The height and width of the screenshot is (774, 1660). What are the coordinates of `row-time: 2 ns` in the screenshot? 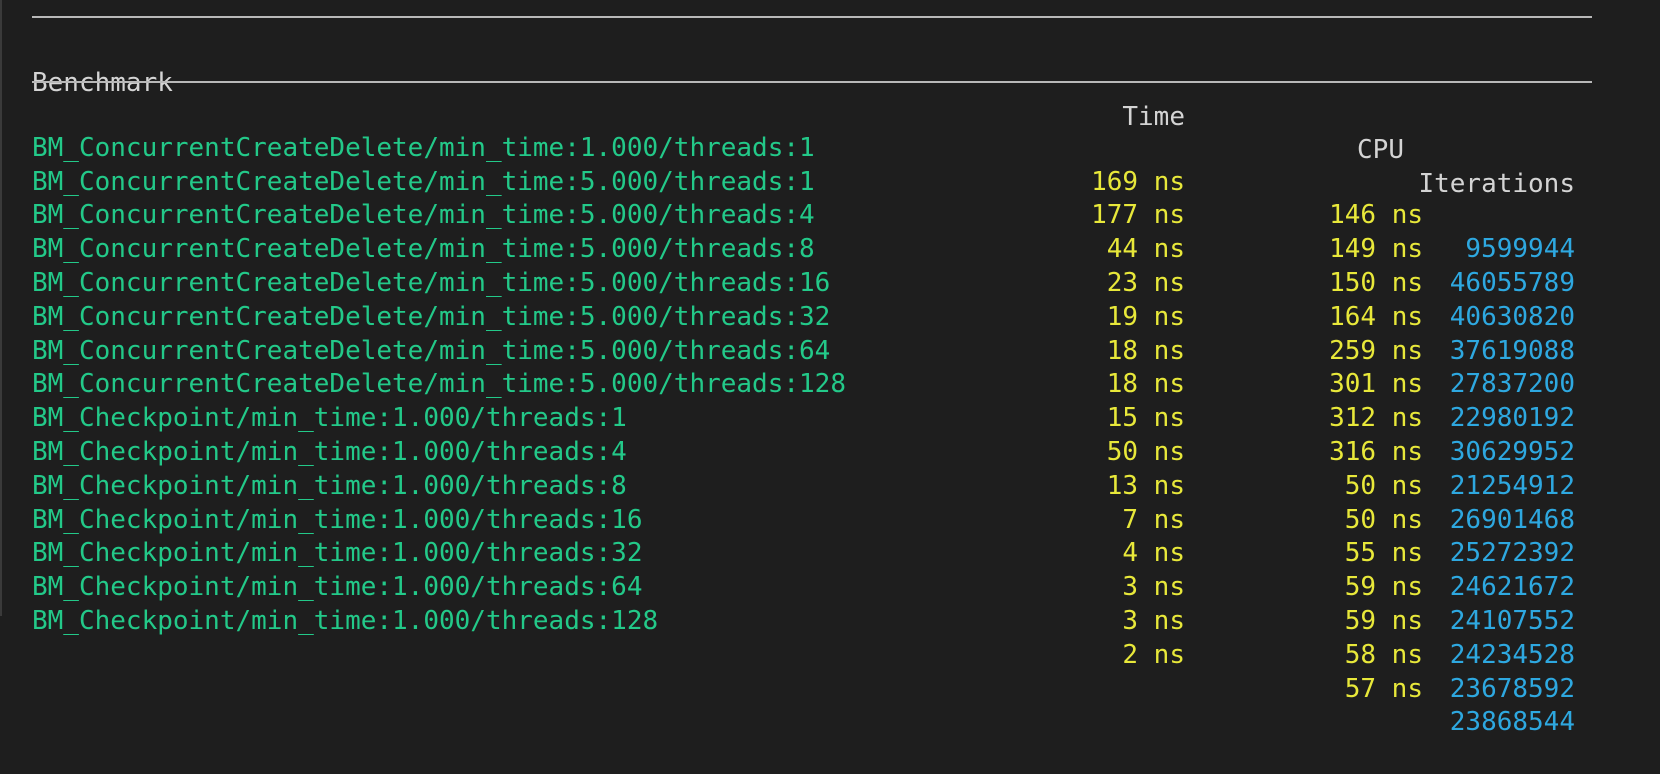 It's located at (1153, 654).